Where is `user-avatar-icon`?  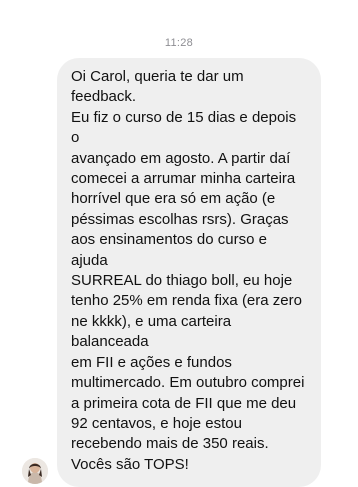
user-avatar-icon is located at coordinates (35, 471).